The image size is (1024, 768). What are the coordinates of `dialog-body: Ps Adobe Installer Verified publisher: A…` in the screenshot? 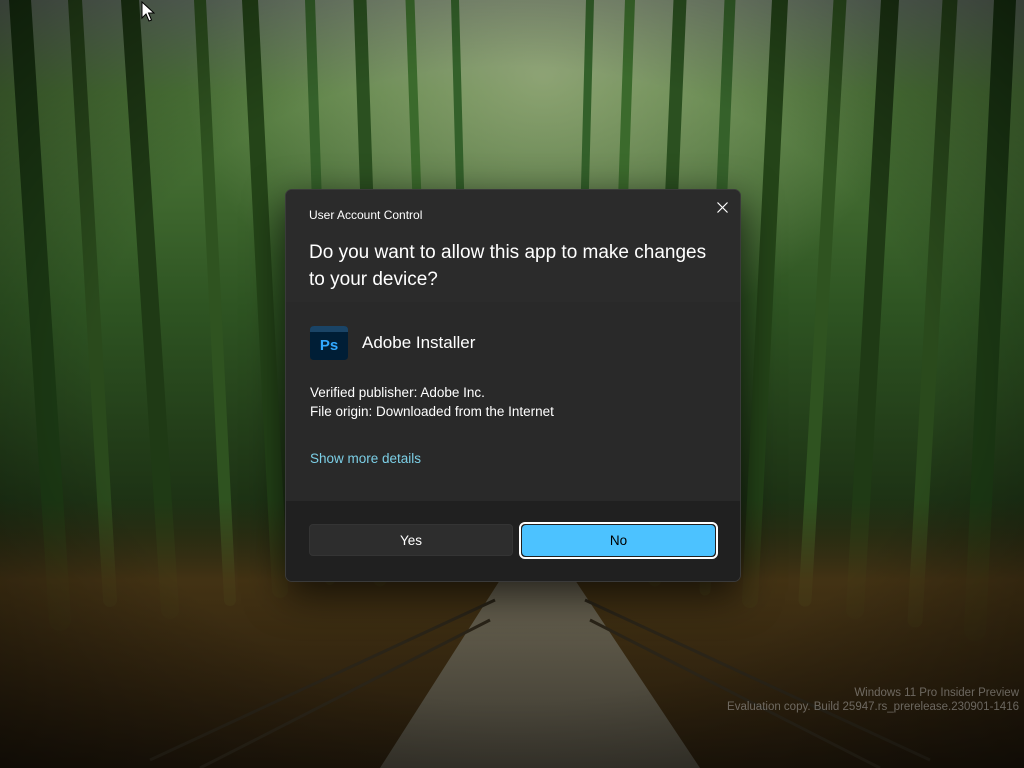 It's located at (513, 401).